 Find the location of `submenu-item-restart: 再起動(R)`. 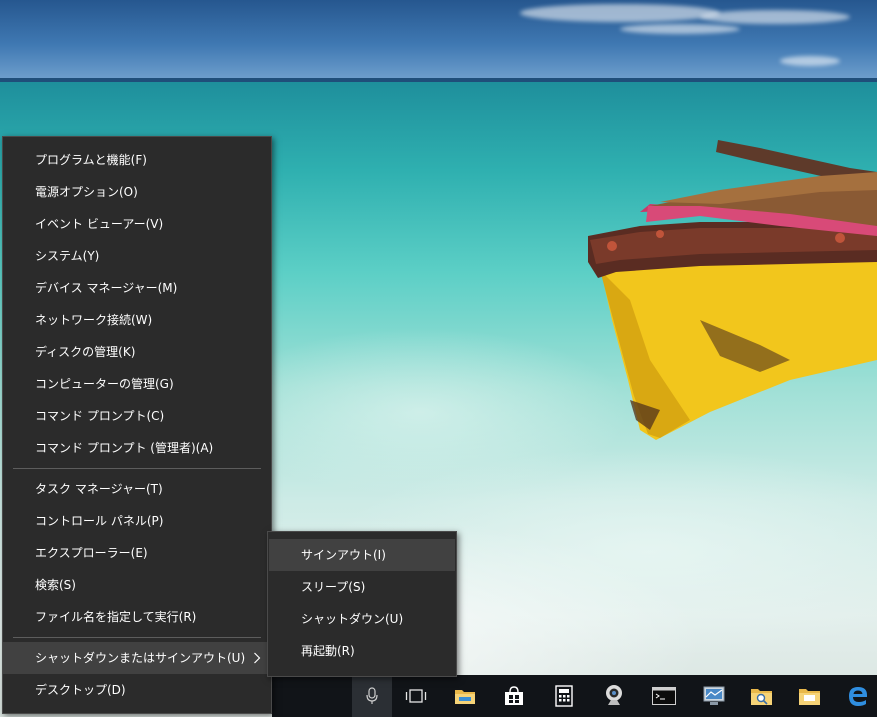

submenu-item-restart: 再起動(R) is located at coordinates (362, 651).